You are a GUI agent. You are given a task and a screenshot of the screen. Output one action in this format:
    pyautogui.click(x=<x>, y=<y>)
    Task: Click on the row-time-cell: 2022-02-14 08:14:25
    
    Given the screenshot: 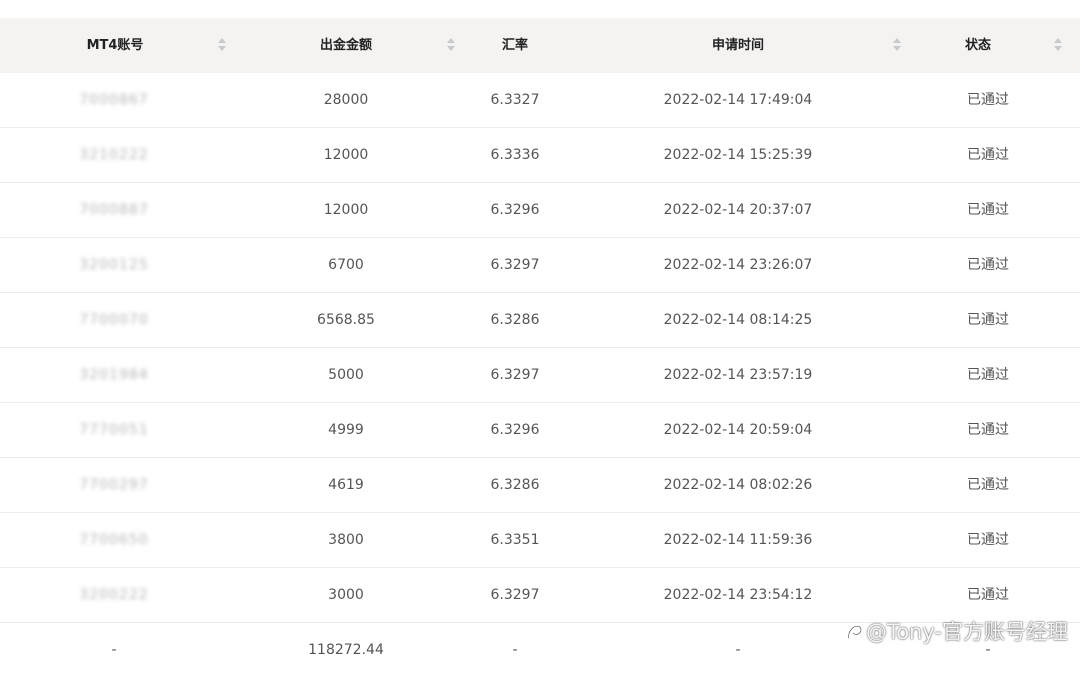 What is the action you would take?
    pyautogui.click(x=738, y=320)
    